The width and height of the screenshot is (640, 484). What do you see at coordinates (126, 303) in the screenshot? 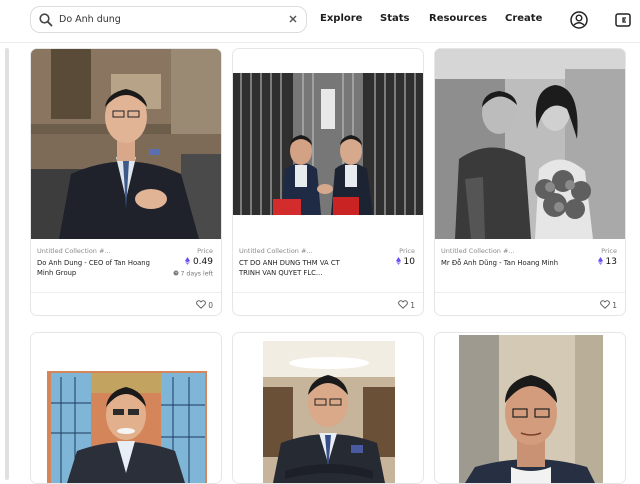
I see `card-footer: 0` at bounding box center [126, 303].